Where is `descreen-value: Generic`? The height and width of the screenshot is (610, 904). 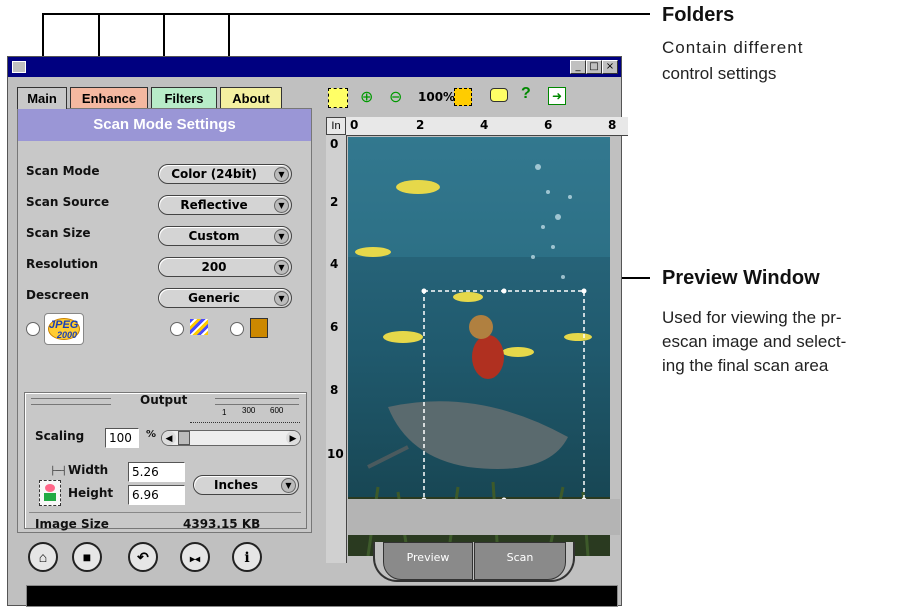
descreen-value: Generic is located at coordinates (214, 298).